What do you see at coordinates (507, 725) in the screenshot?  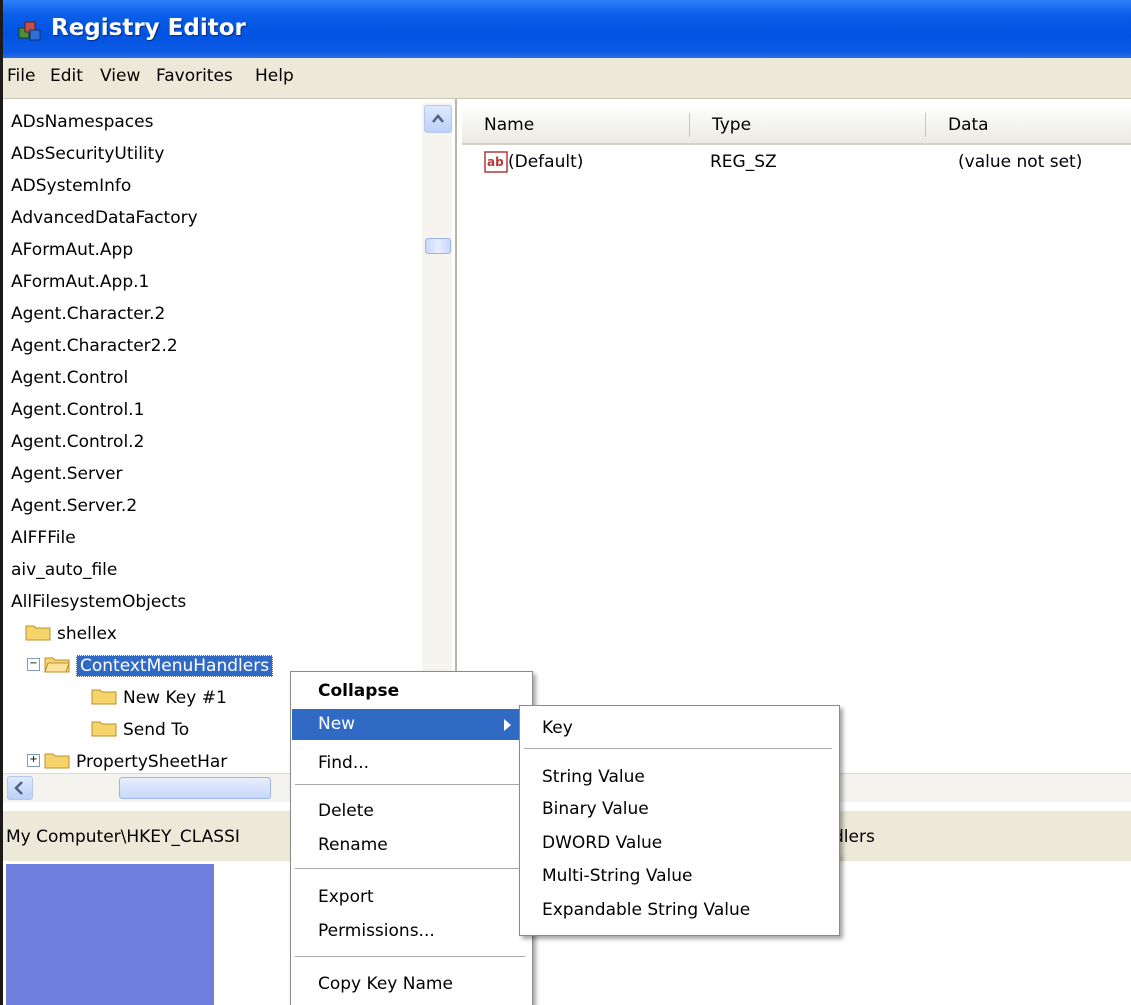 I see `submenu-arrow-icon` at bounding box center [507, 725].